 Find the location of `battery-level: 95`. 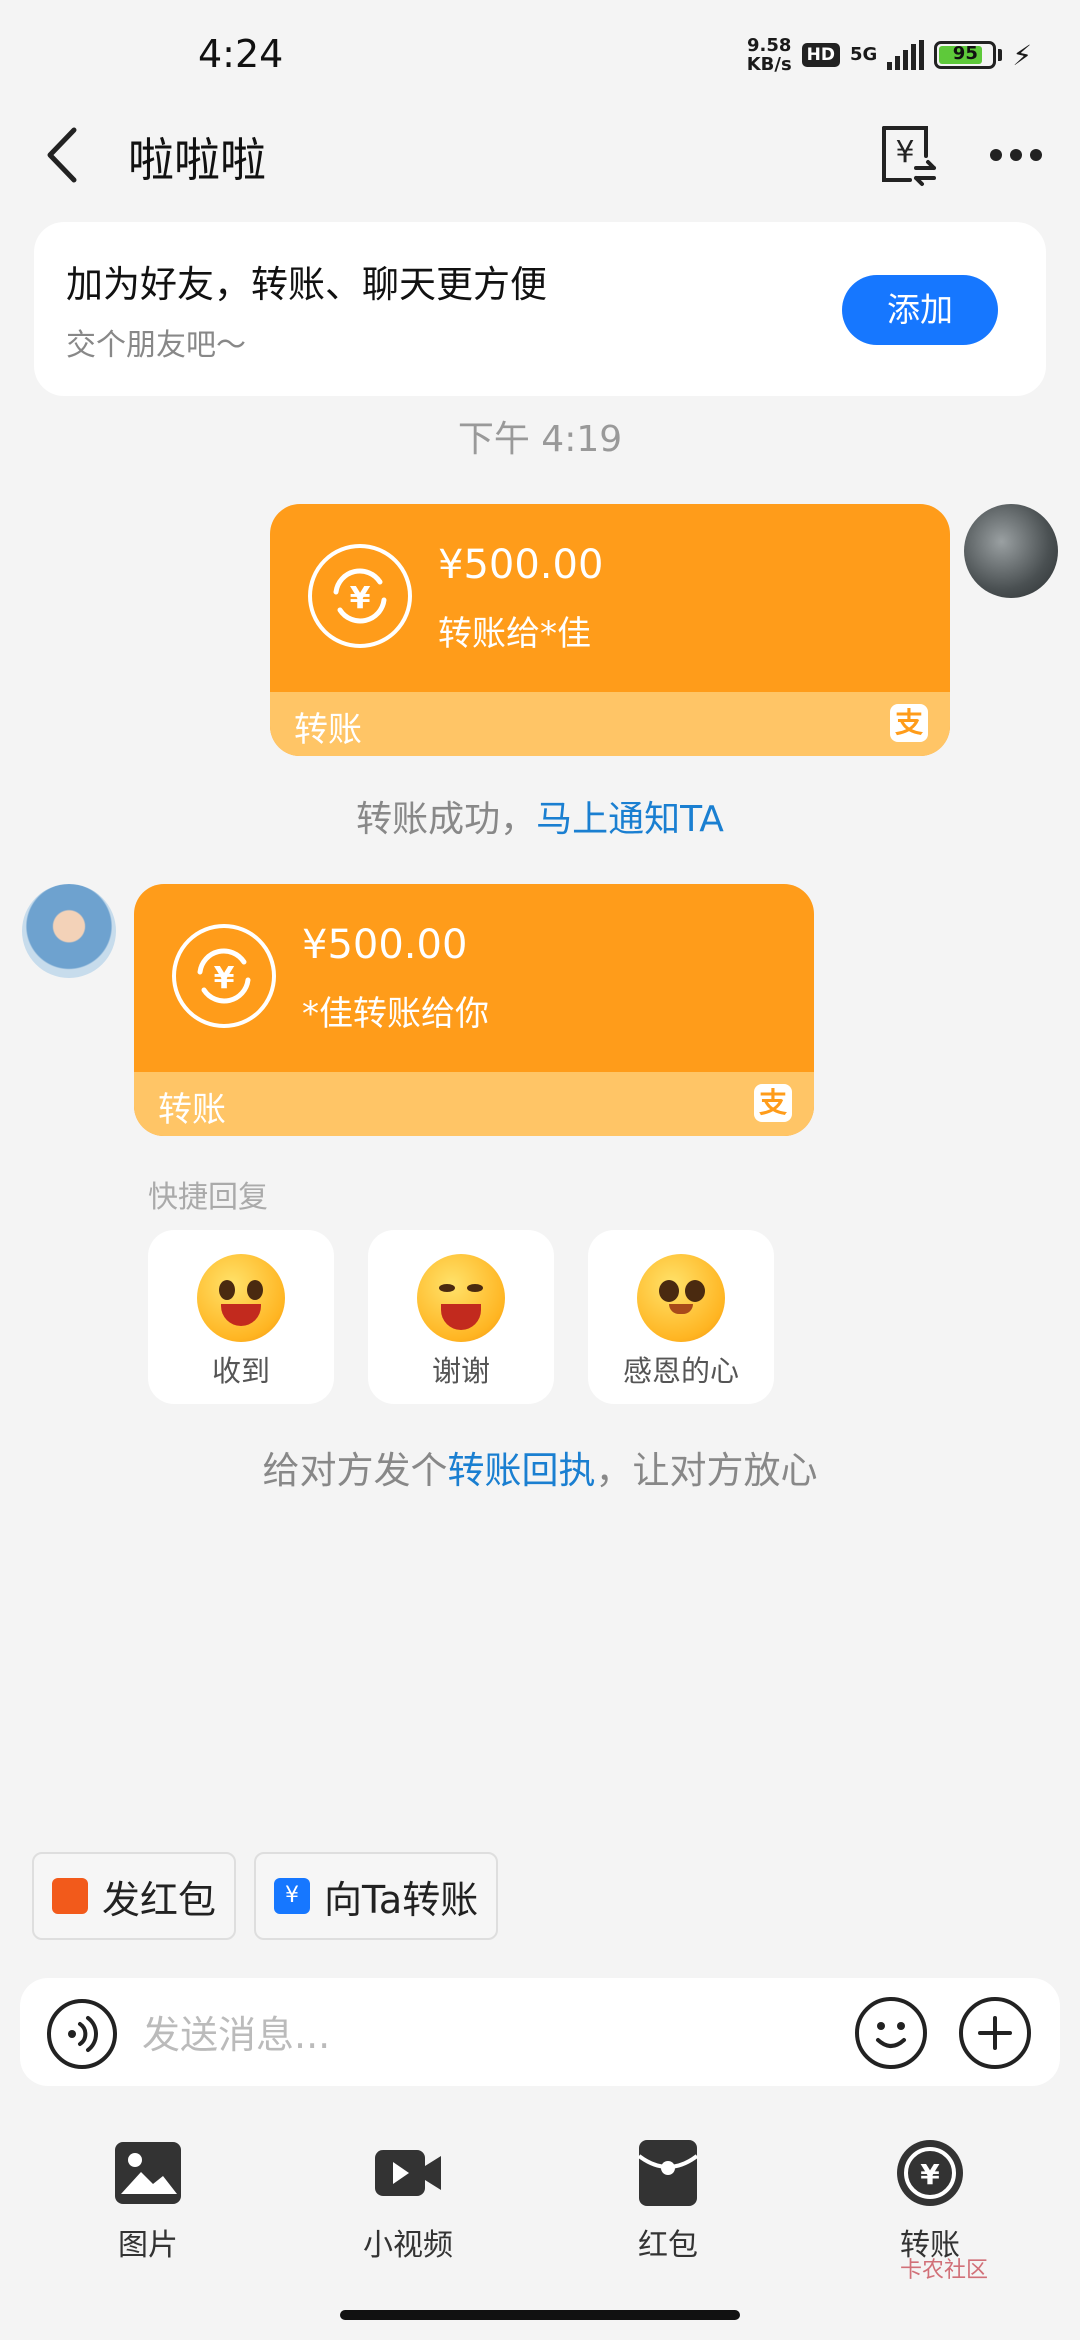

battery-level: 95 is located at coordinates (965, 53).